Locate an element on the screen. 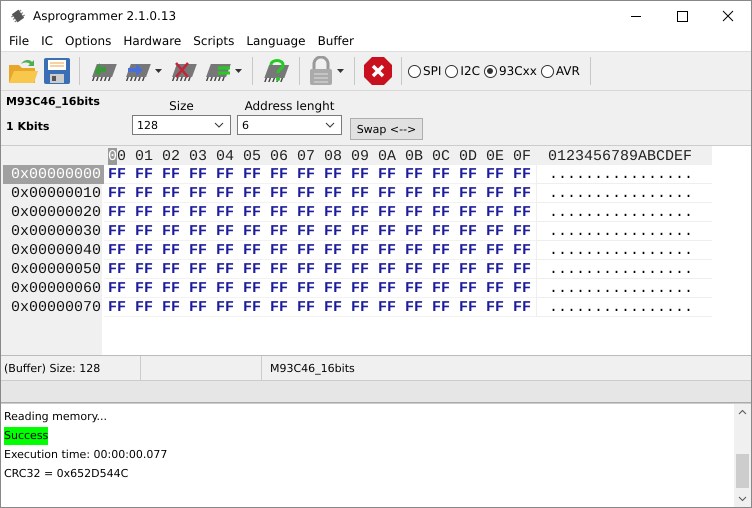 The image size is (752, 508). address-cell: 0x00000010 is located at coordinates (53, 193).